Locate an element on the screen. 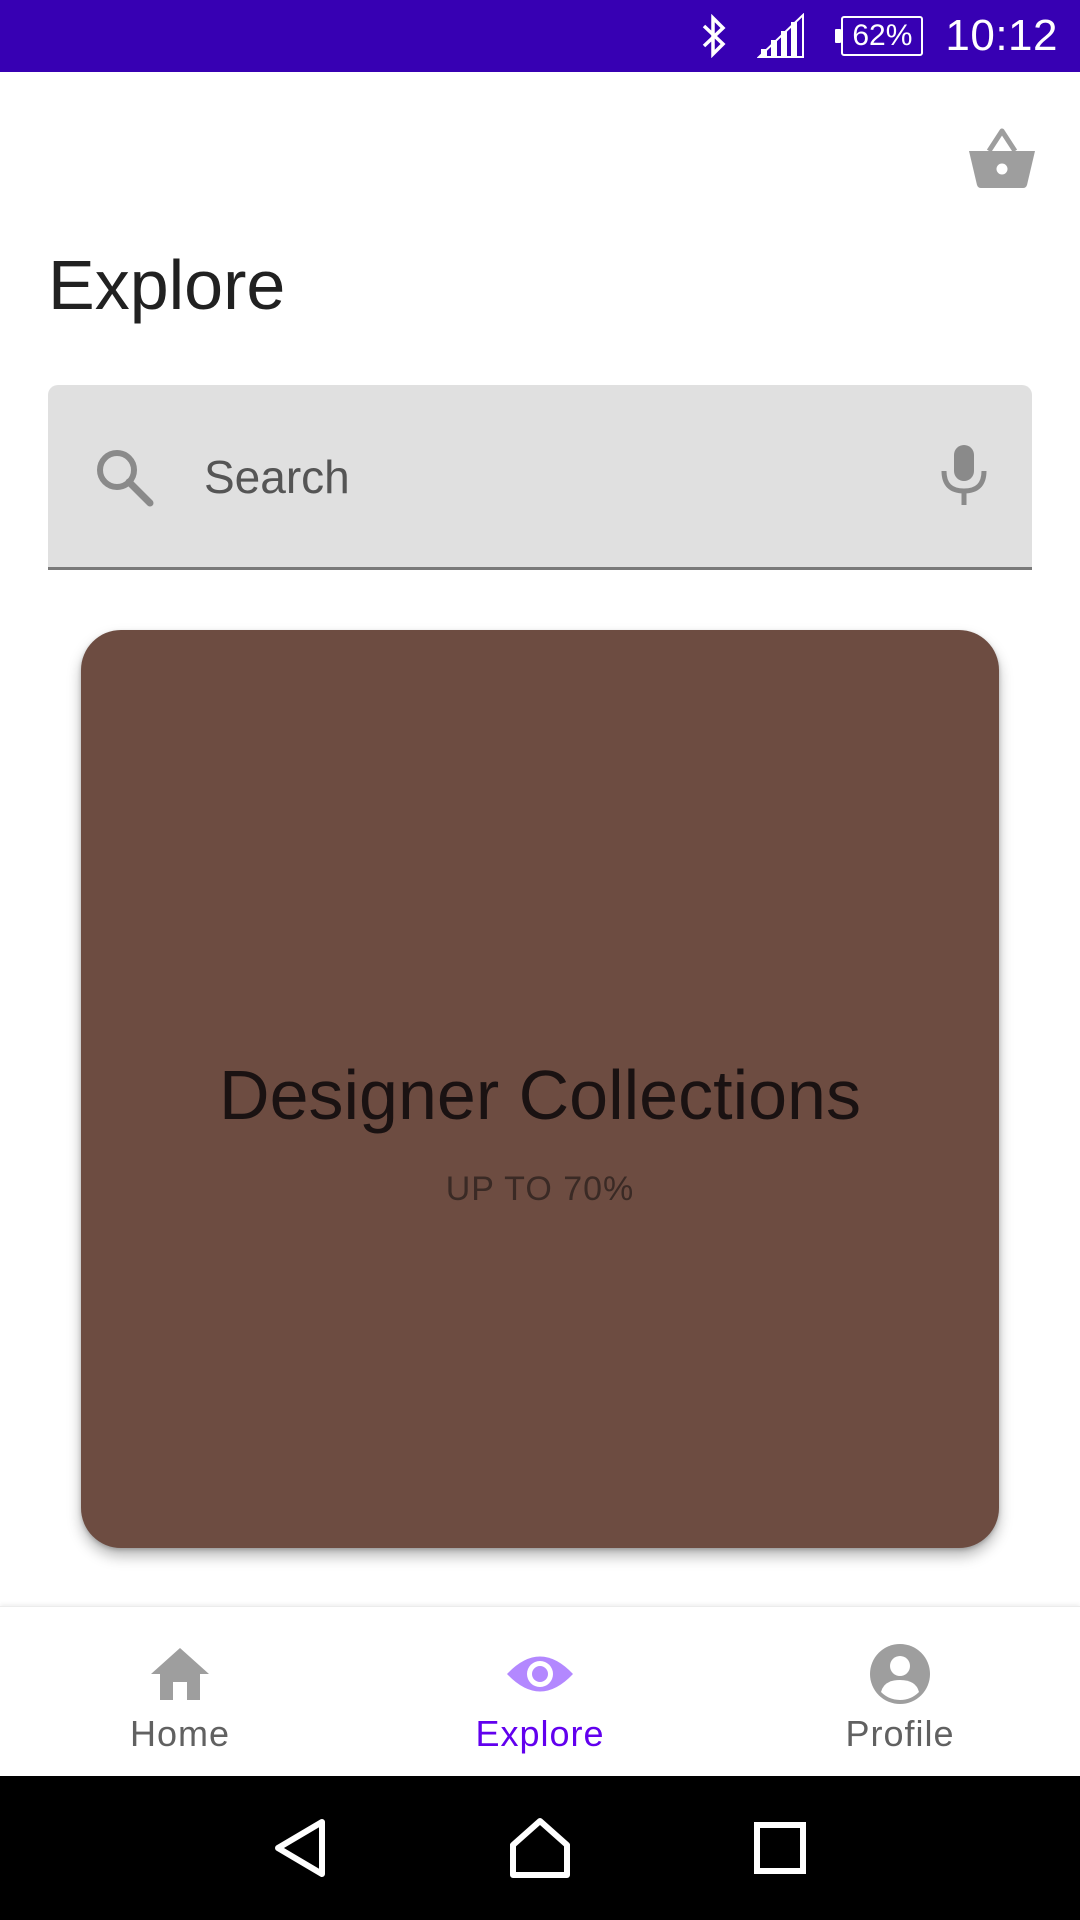 This screenshot has width=1080, height=1920. nav-item-explore: Explore is located at coordinates (540, 1691).